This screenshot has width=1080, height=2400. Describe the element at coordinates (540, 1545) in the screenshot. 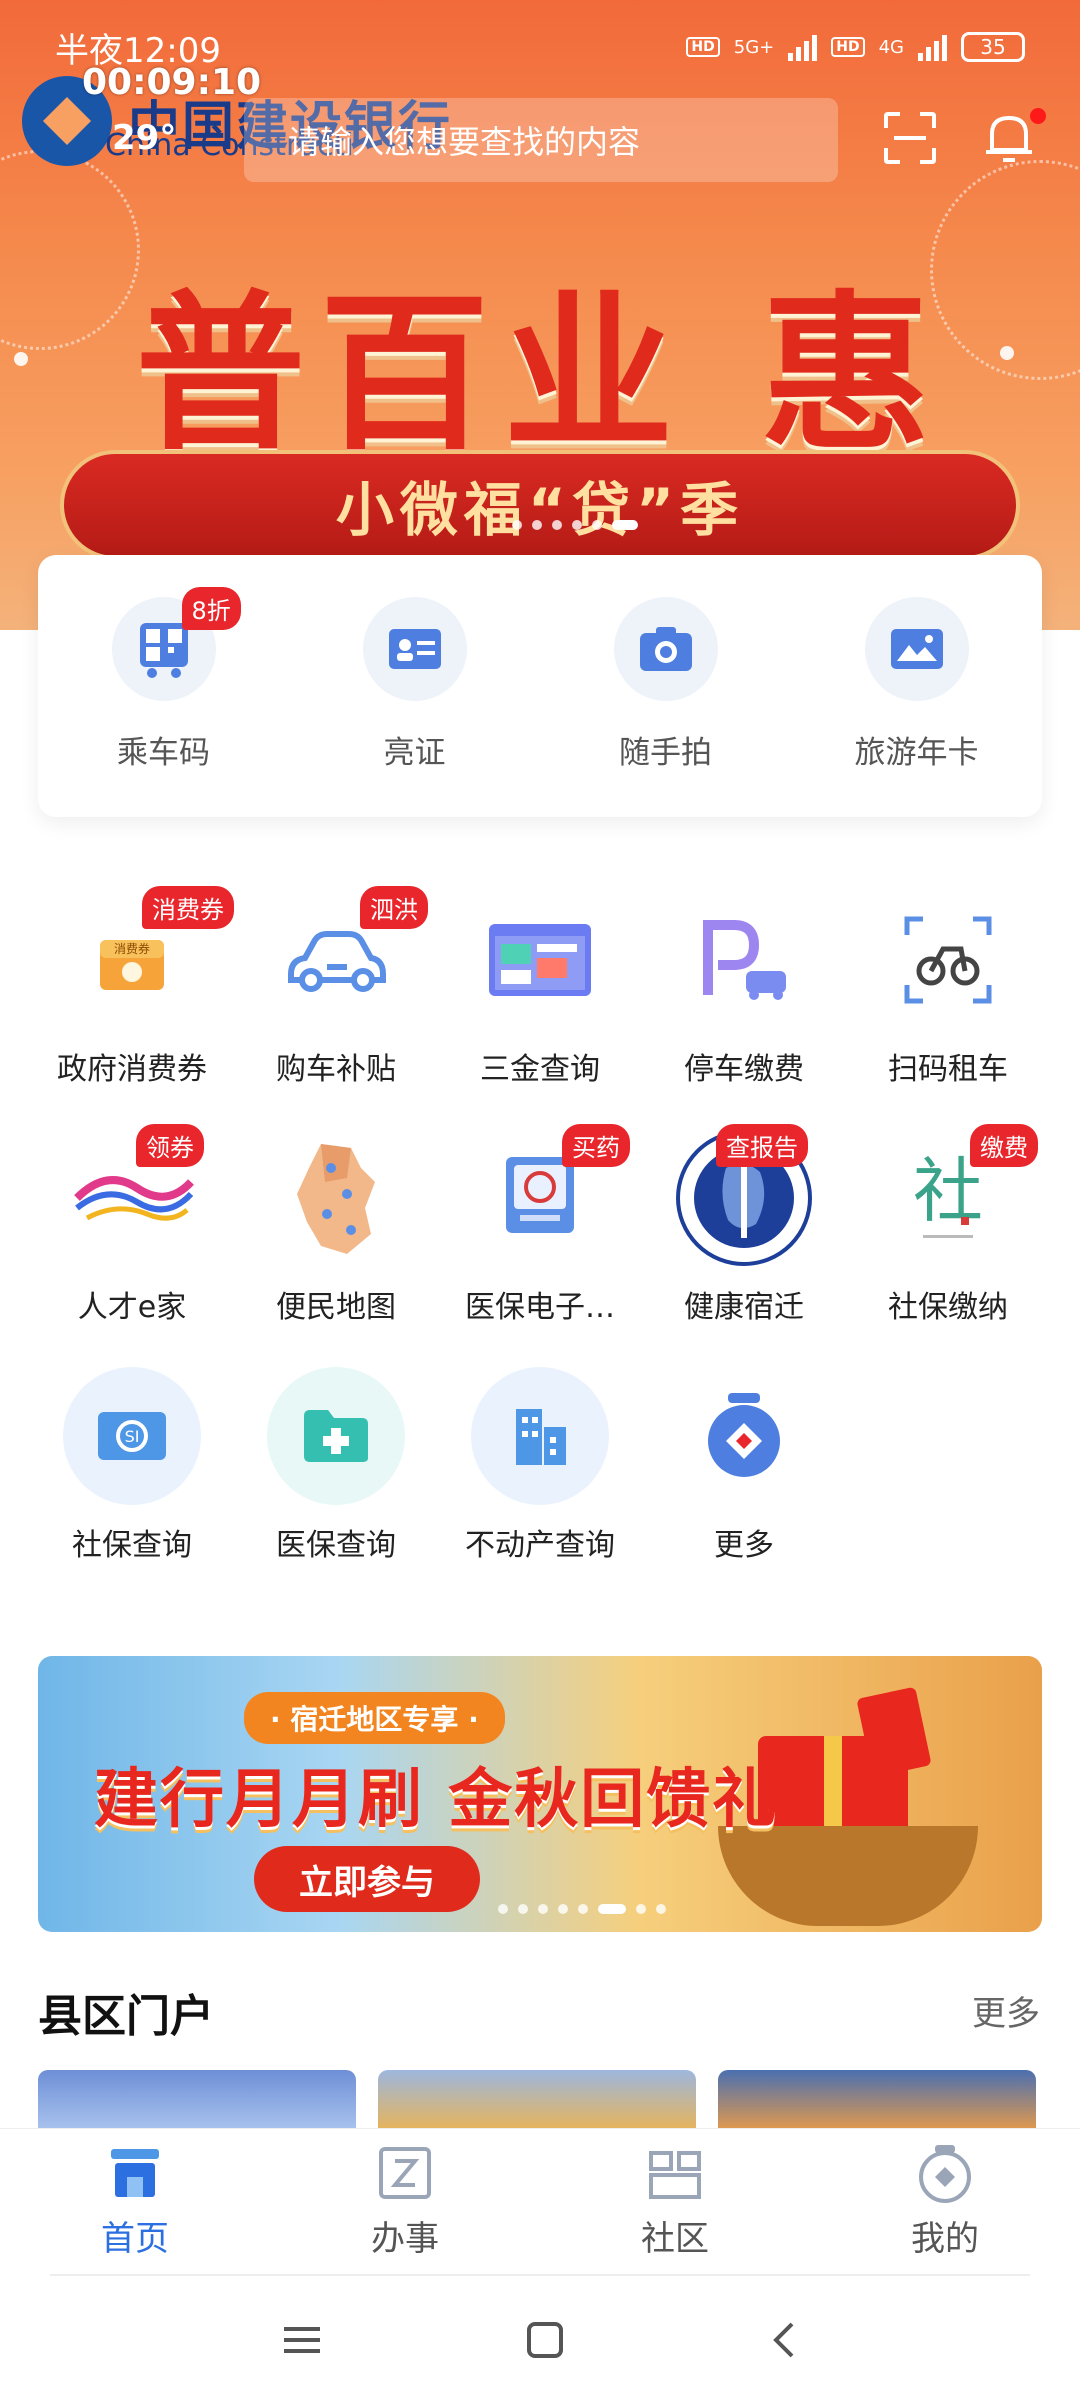

I see `service-label: 不动产查询` at that location.